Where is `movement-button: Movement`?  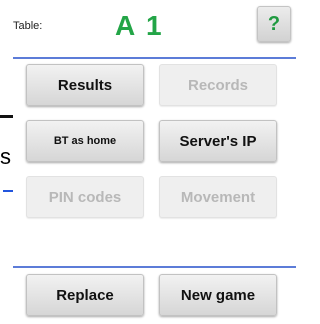 movement-button: Movement is located at coordinates (218, 197).